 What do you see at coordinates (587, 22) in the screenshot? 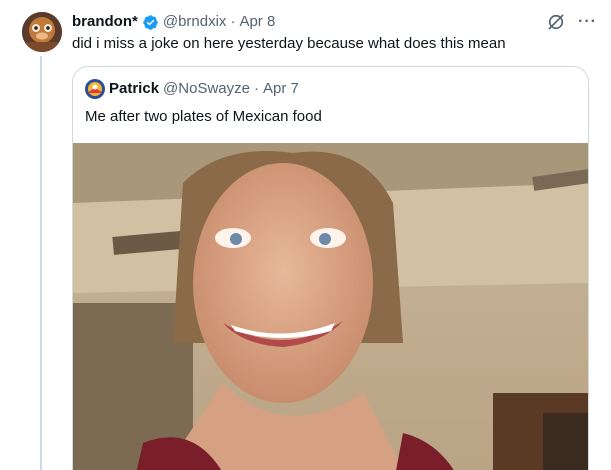
I see `more-options-icon: ···` at bounding box center [587, 22].